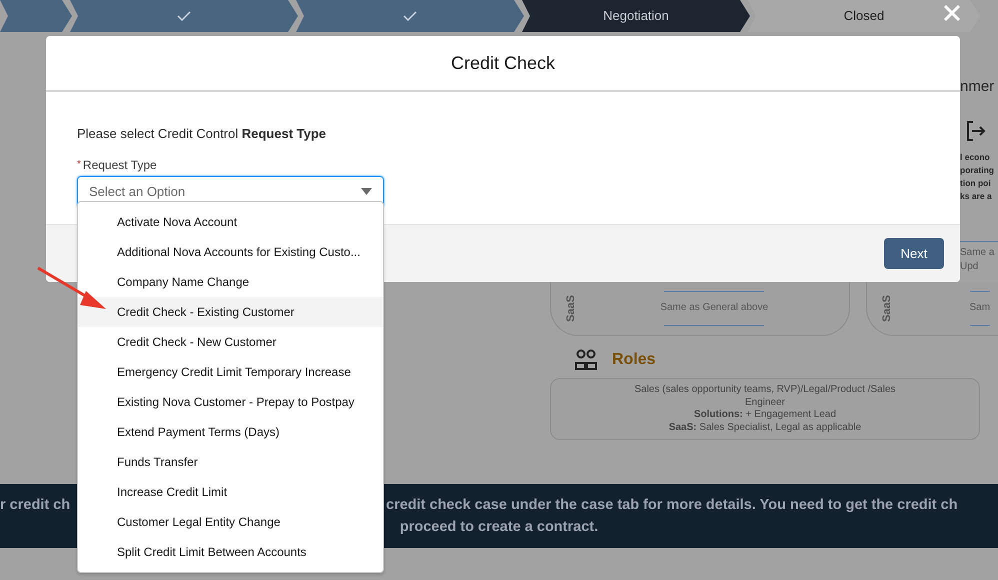 The width and height of the screenshot is (998, 580). Describe the element at coordinates (230, 372) in the screenshot. I see `dropdown-option: Emergency Credit Limit Temporary Increase` at that location.